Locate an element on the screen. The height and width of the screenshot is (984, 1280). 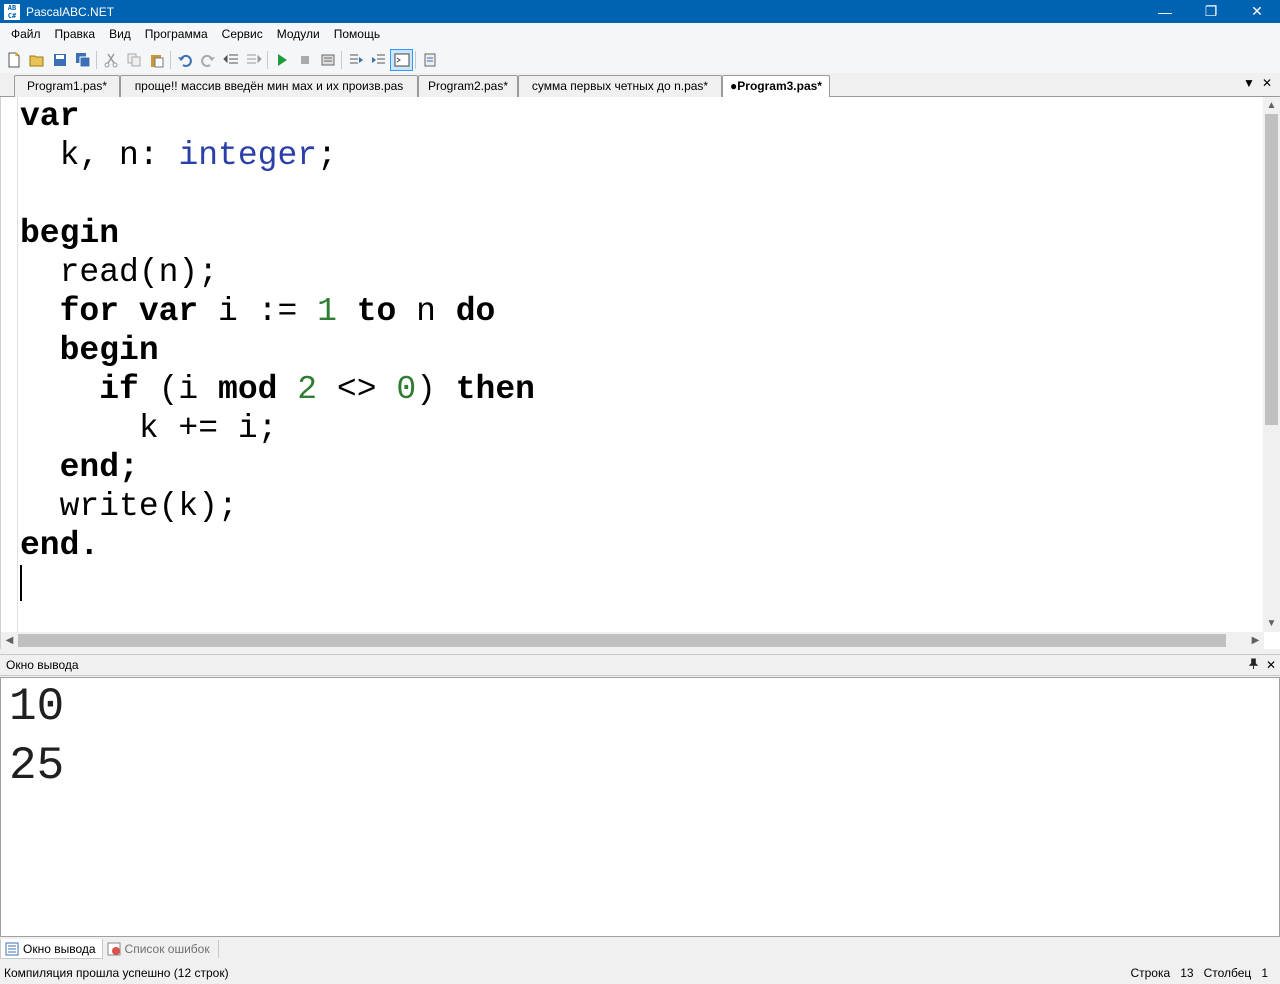
horizontal-scrollbar: ◀ ▶ is located at coordinates (632, 640).